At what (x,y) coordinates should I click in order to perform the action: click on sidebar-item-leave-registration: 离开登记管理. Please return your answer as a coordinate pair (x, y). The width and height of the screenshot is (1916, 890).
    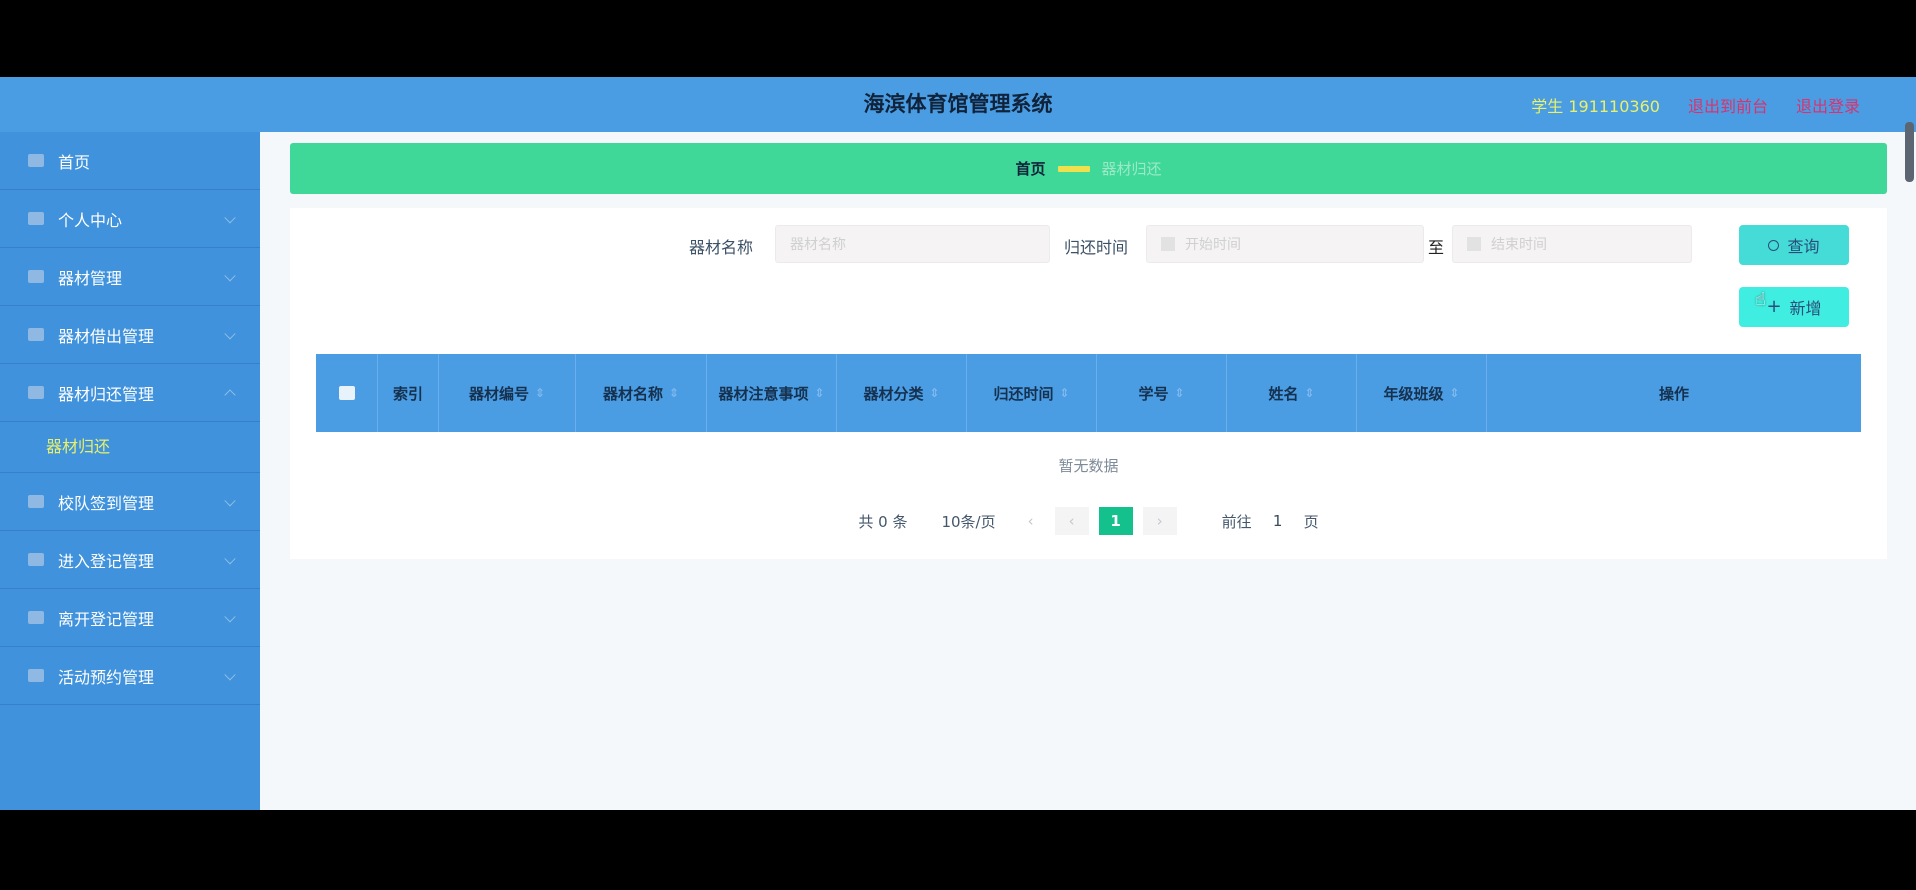
    Looking at the image, I should click on (130, 618).